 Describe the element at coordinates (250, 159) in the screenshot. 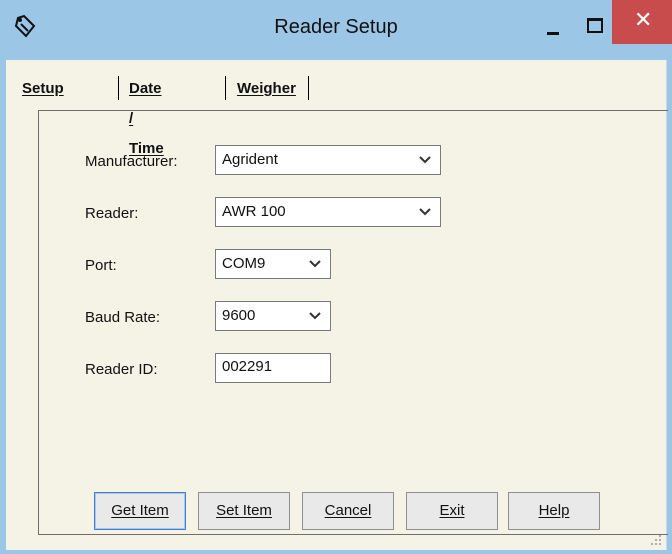

I see `manufacturer-value: Agrident` at that location.